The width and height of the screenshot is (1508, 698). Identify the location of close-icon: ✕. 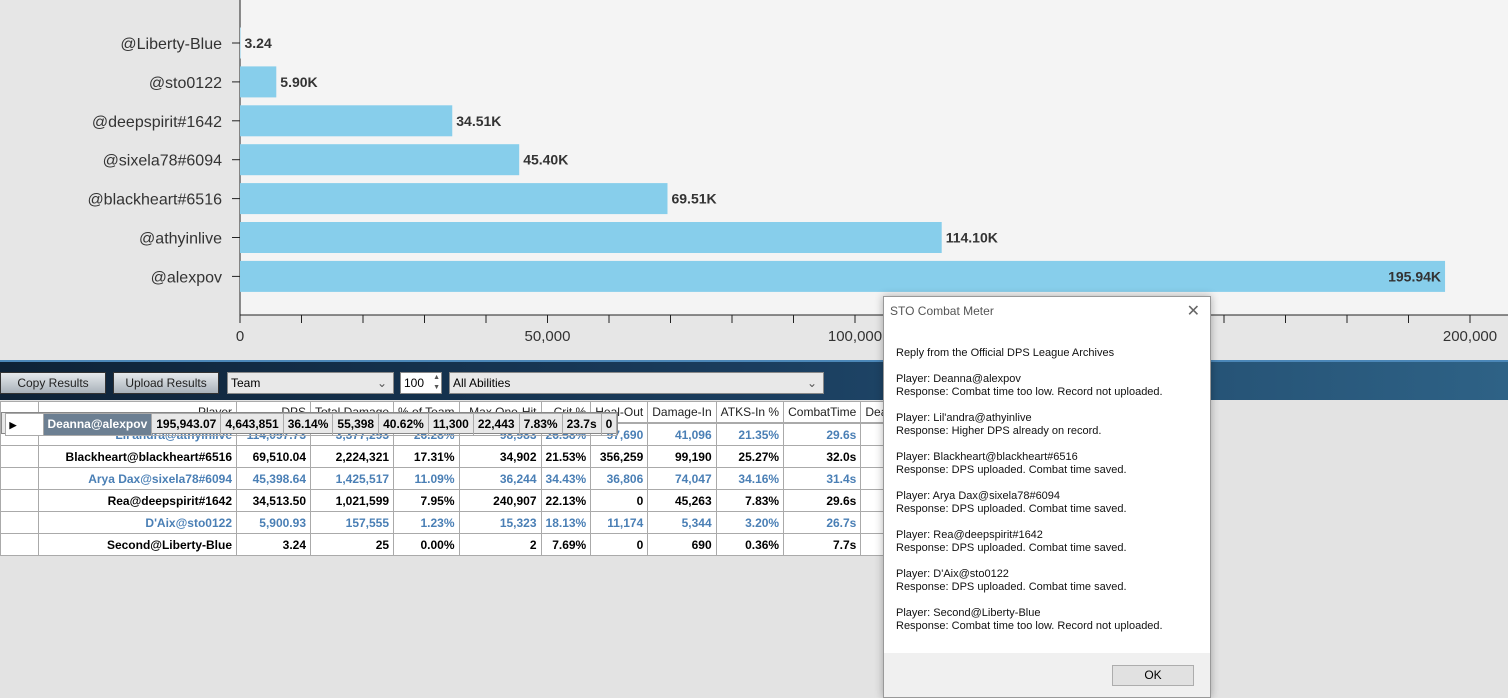
(1193, 311).